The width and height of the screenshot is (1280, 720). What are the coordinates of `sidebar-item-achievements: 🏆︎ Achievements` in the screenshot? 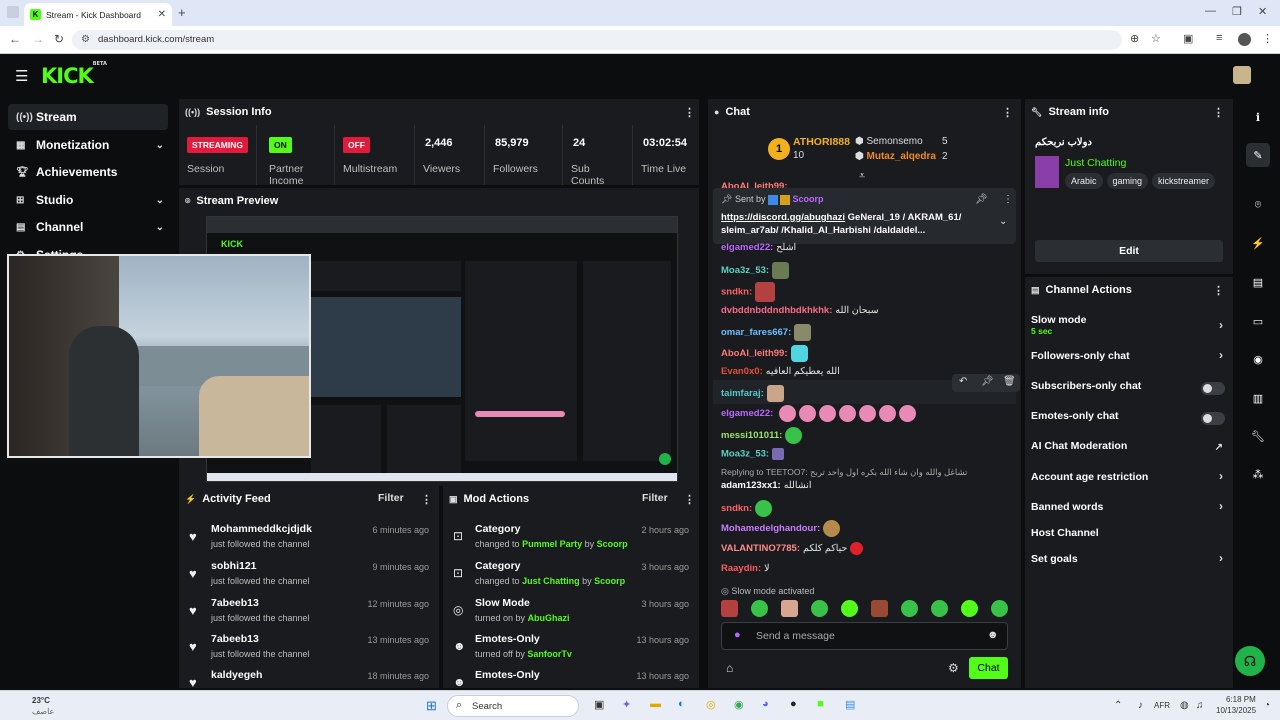 It's located at (88, 172).